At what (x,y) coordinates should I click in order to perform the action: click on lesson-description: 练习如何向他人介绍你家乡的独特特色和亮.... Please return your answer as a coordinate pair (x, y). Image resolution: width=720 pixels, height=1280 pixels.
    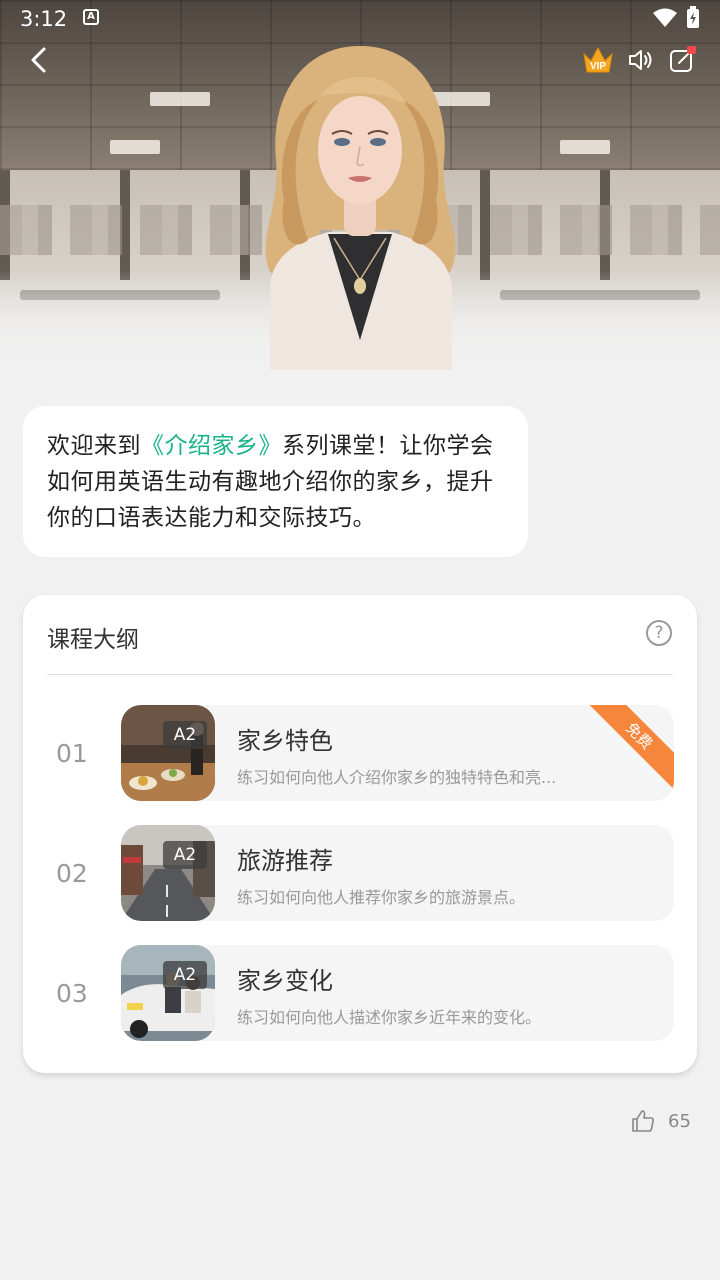
    Looking at the image, I should click on (397, 777).